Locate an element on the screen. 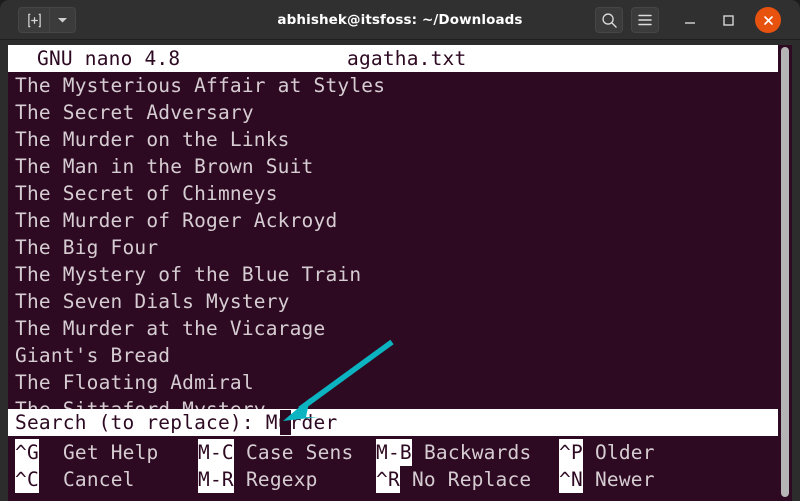  shortcut-label: Newer is located at coordinates (619, 479).